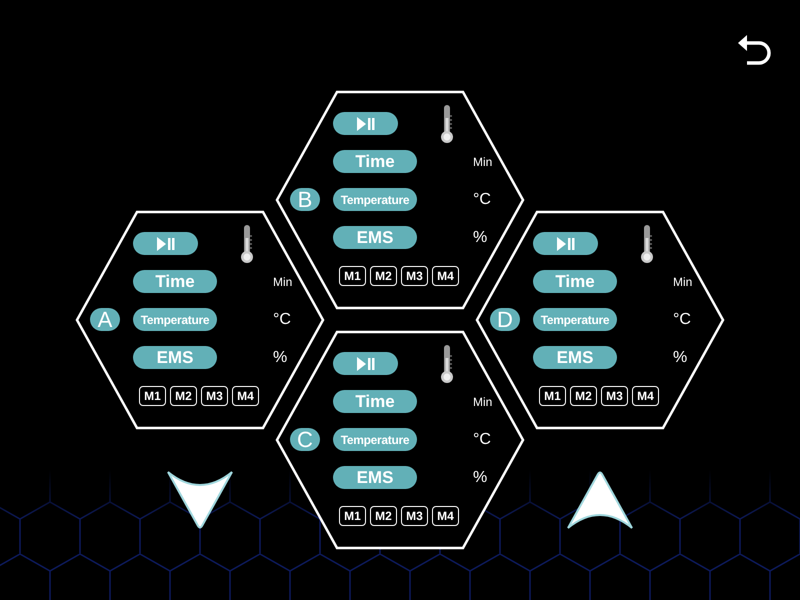 This screenshot has height=600, width=800. I want to click on down-arrow-icon, so click(200, 500).